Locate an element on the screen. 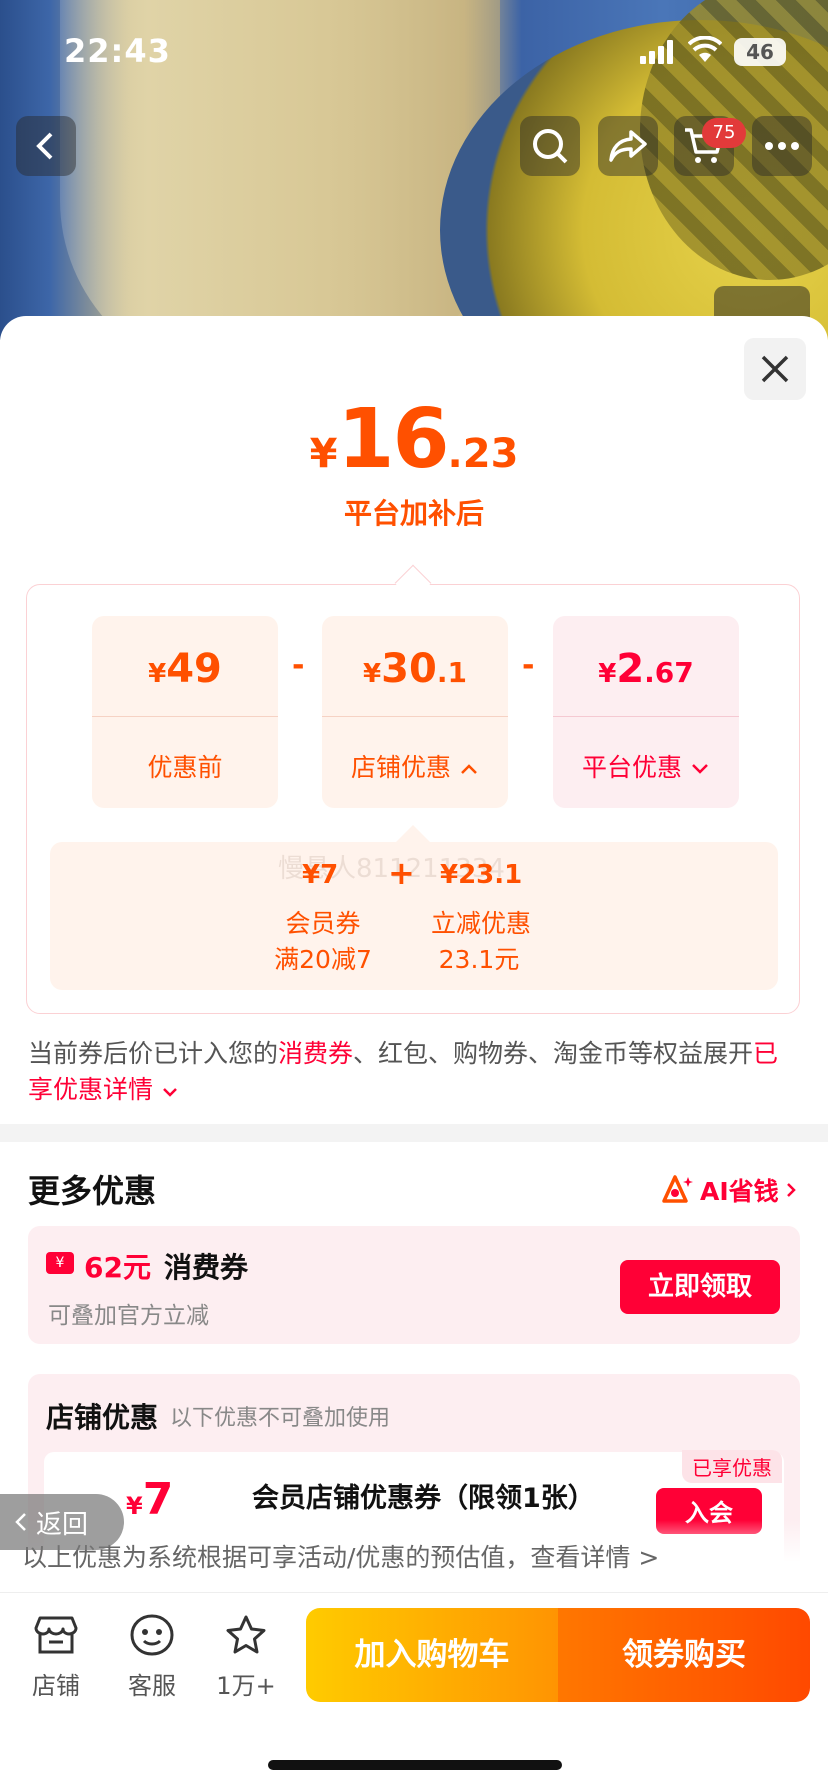 The height and width of the screenshot is (1792, 828). signal-icon is located at coordinates (657, 52).